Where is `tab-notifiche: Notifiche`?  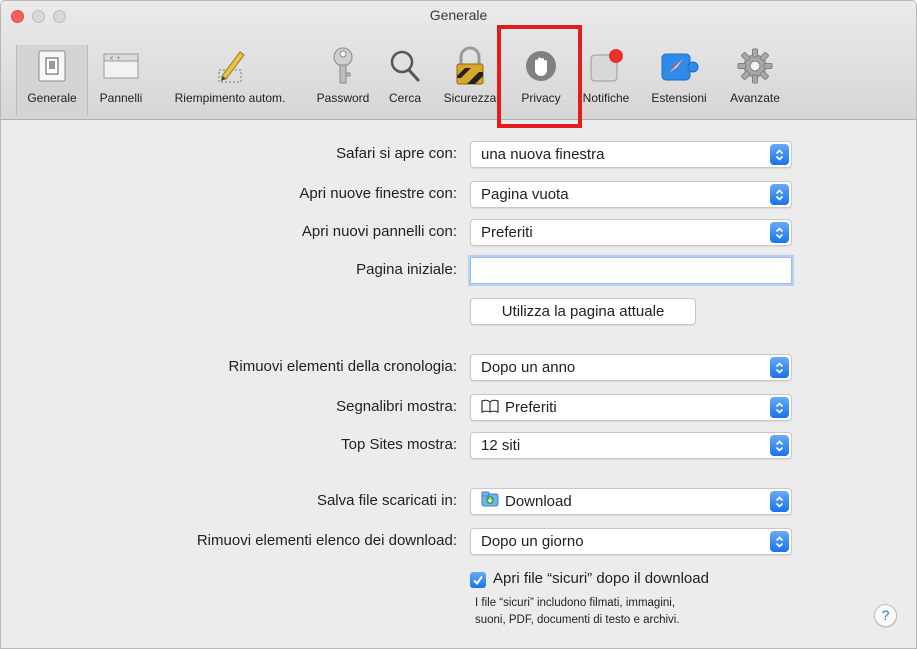
tab-notifiche: Notifiche is located at coordinates (606, 80).